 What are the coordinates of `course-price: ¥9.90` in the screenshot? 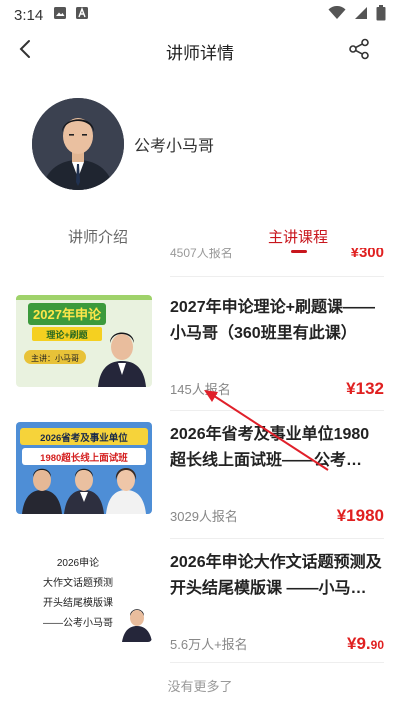 It's located at (365, 644).